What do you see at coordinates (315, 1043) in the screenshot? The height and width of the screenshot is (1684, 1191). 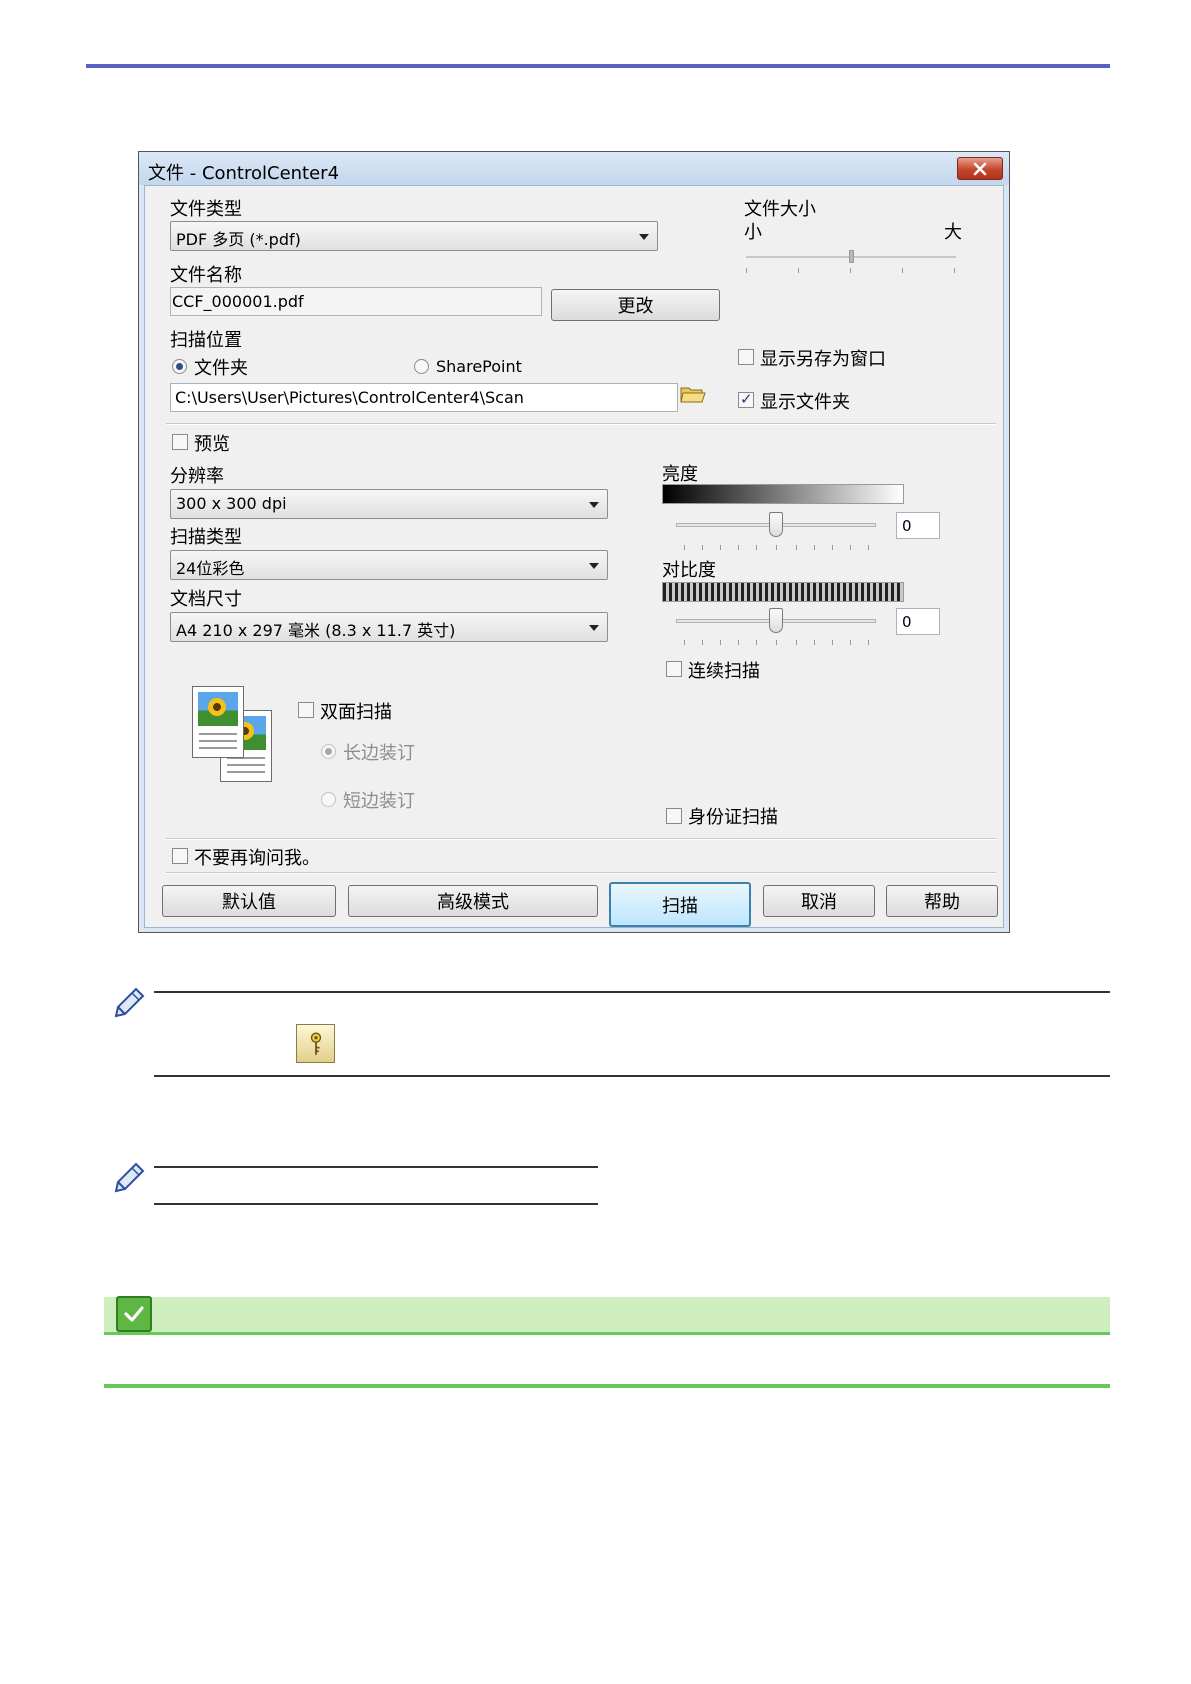 I see `key-icon` at bounding box center [315, 1043].